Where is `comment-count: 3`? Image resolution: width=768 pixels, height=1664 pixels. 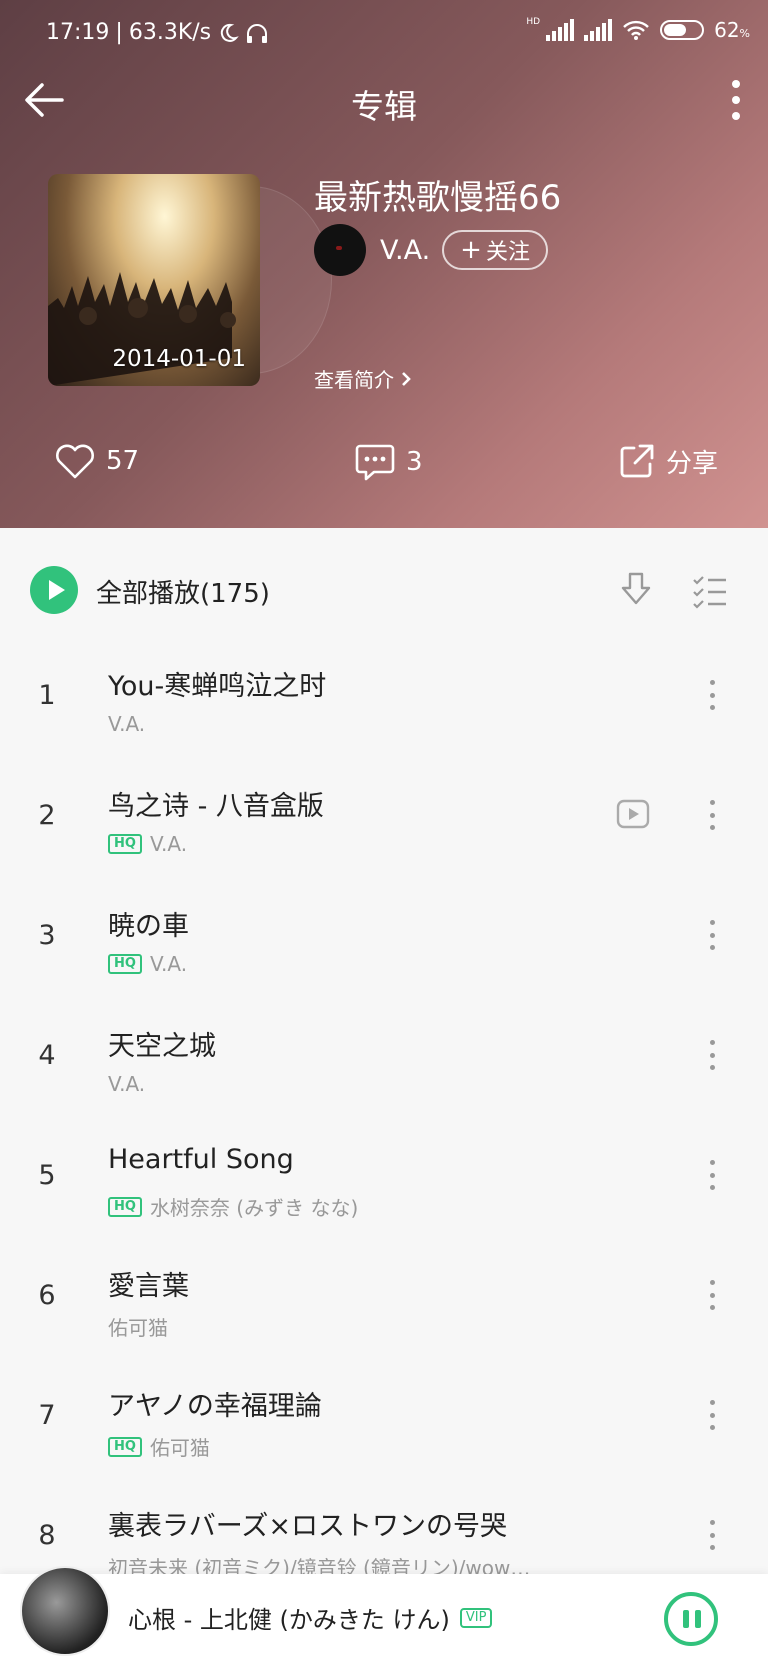 comment-count: 3 is located at coordinates (414, 462).